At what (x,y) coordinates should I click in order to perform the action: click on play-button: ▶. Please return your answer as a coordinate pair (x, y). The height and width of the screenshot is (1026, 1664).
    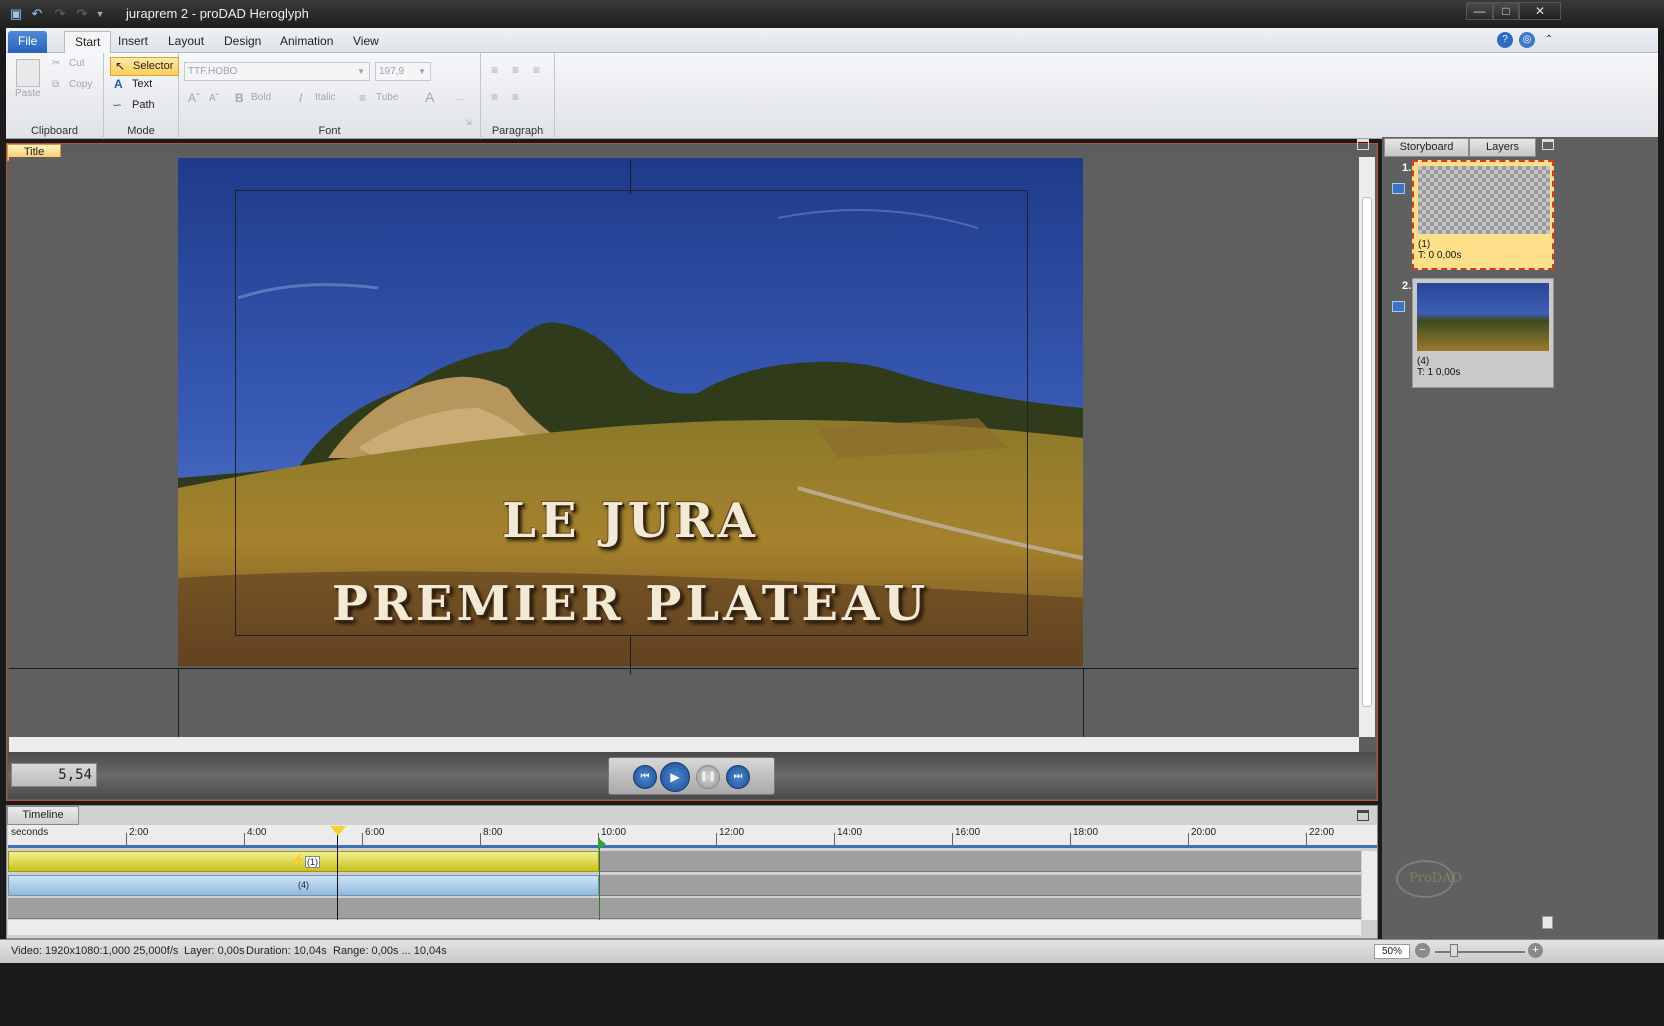
    Looking at the image, I should click on (675, 777).